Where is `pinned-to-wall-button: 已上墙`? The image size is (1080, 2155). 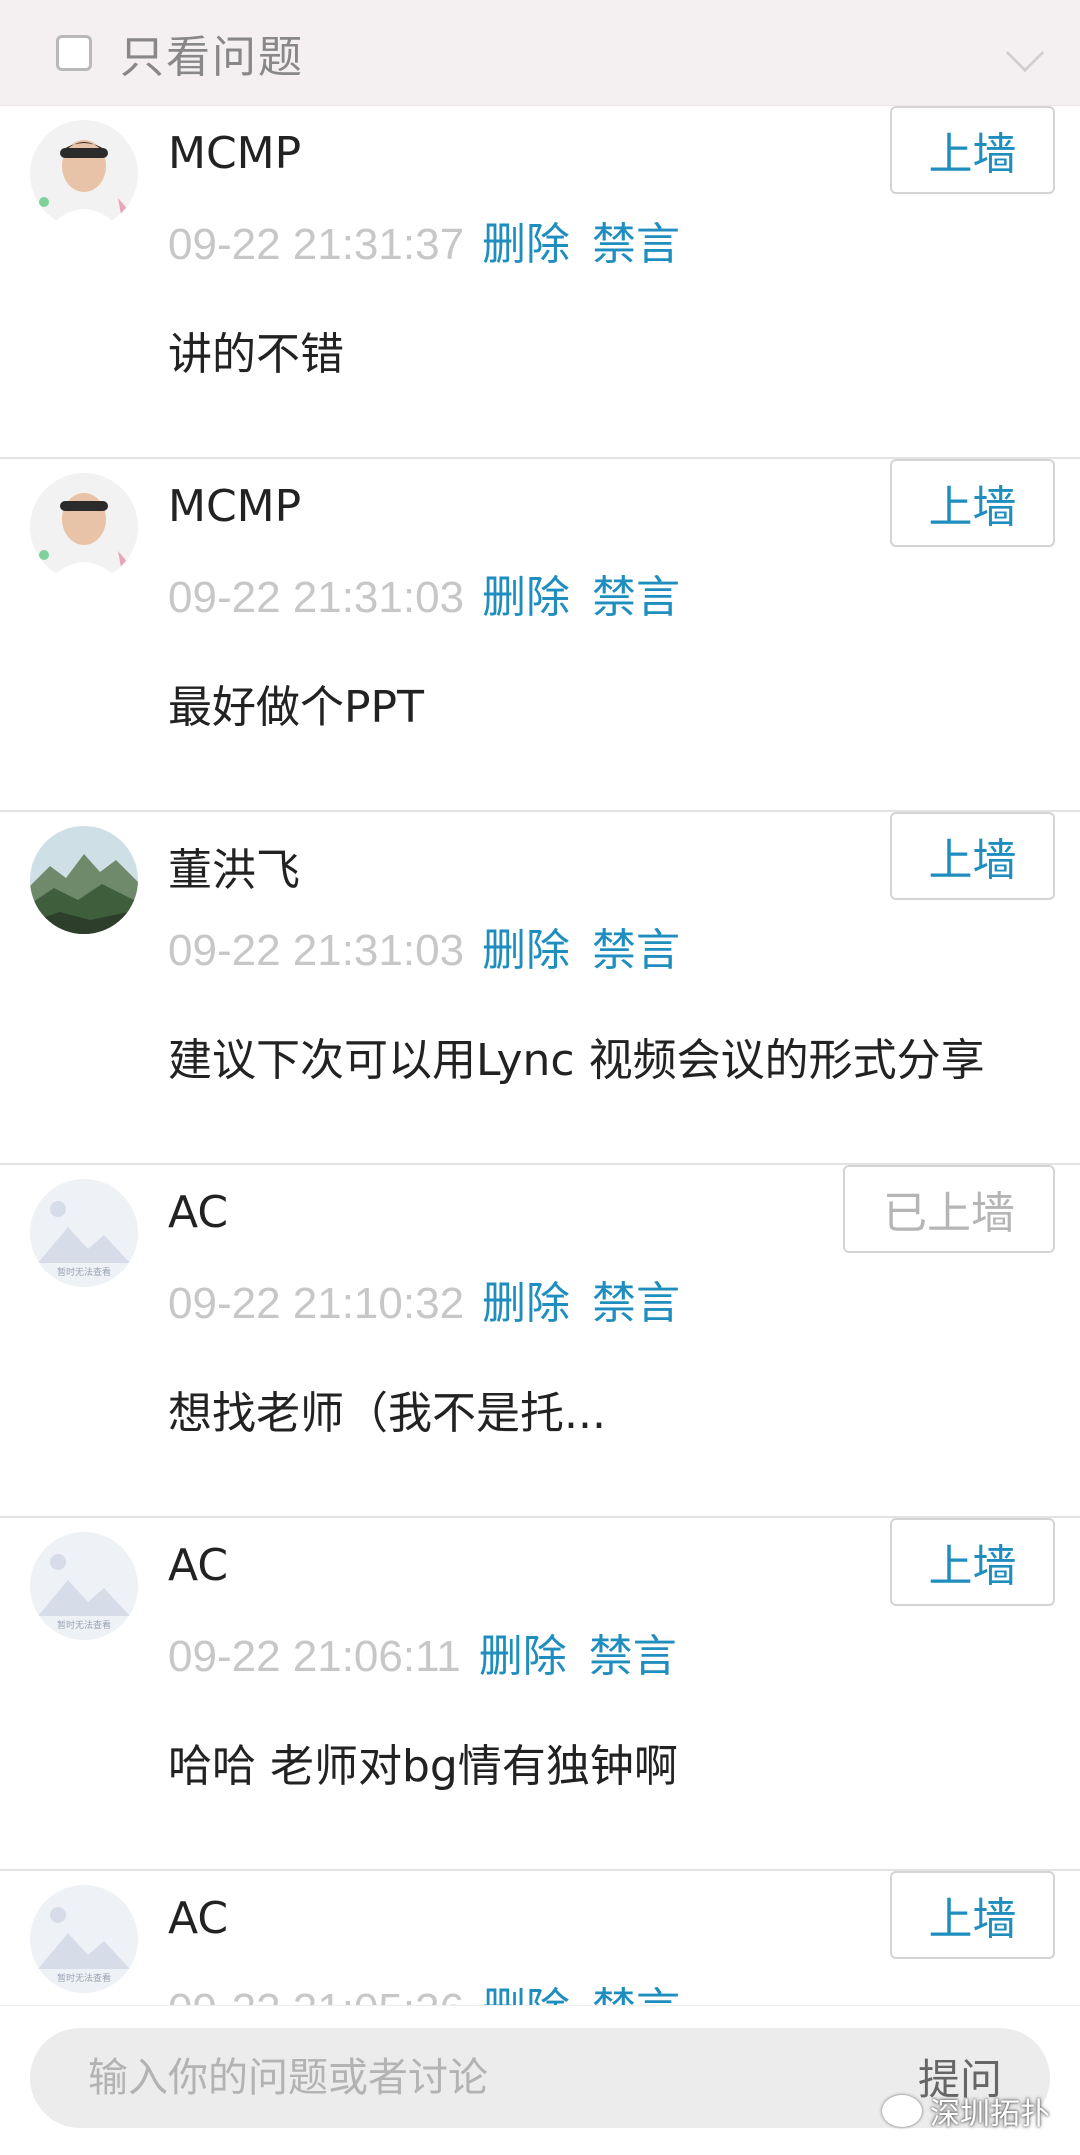 pinned-to-wall-button: 已上墙 is located at coordinates (949, 1209).